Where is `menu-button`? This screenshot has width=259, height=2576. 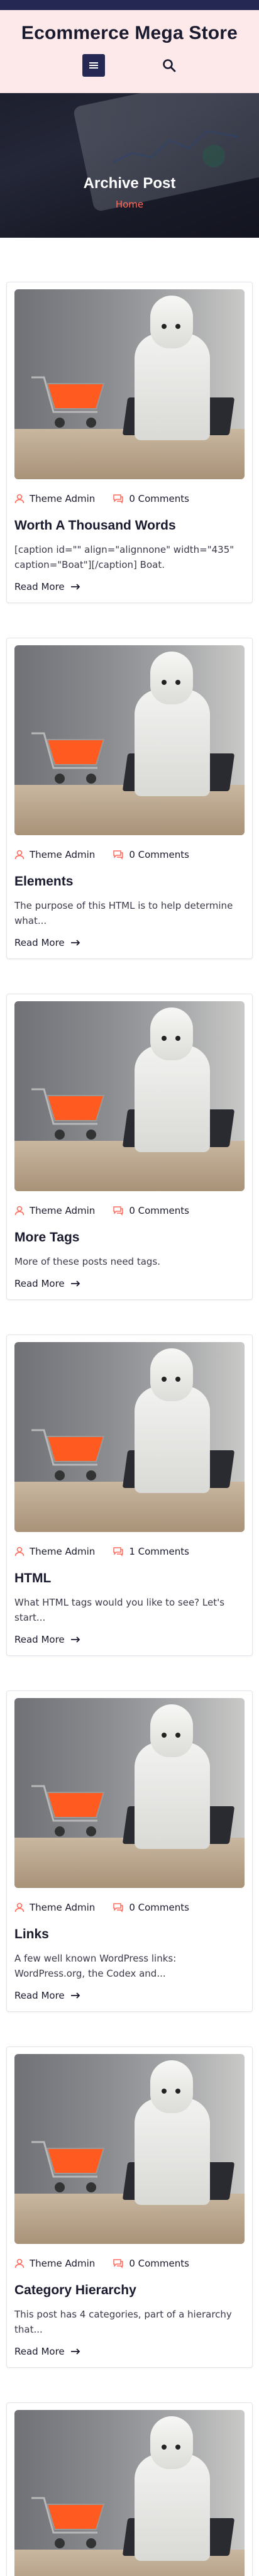
menu-button is located at coordinates (93, 65).